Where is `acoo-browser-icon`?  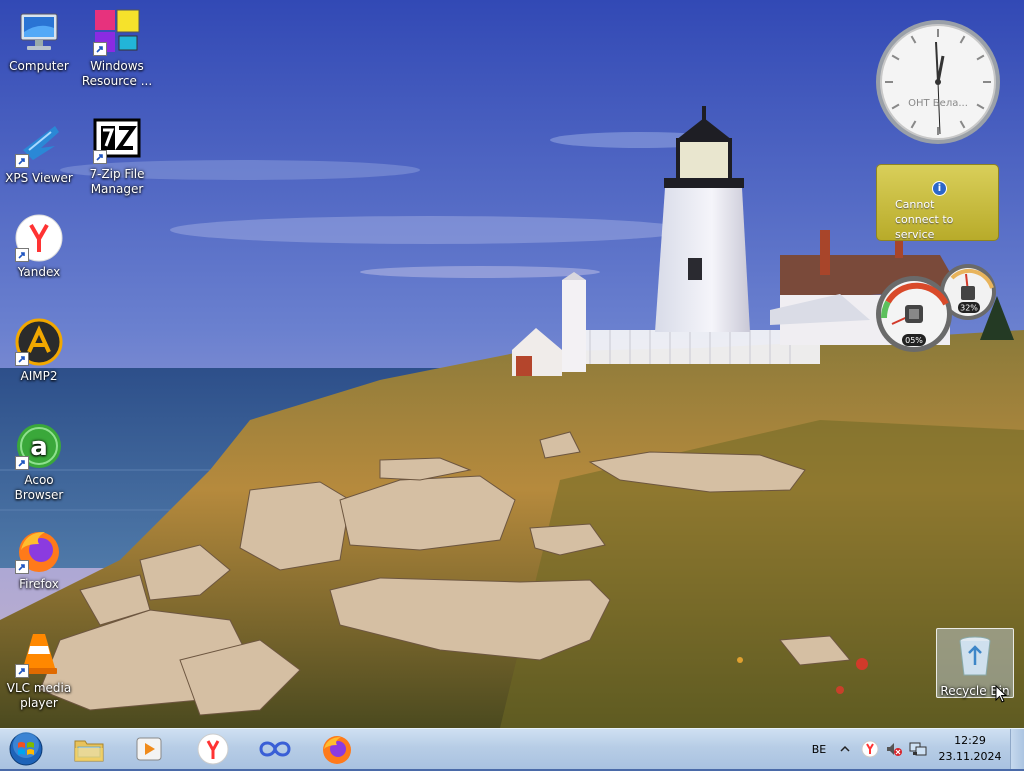
acoo-browser-icon is located at coordinates (275, 749).